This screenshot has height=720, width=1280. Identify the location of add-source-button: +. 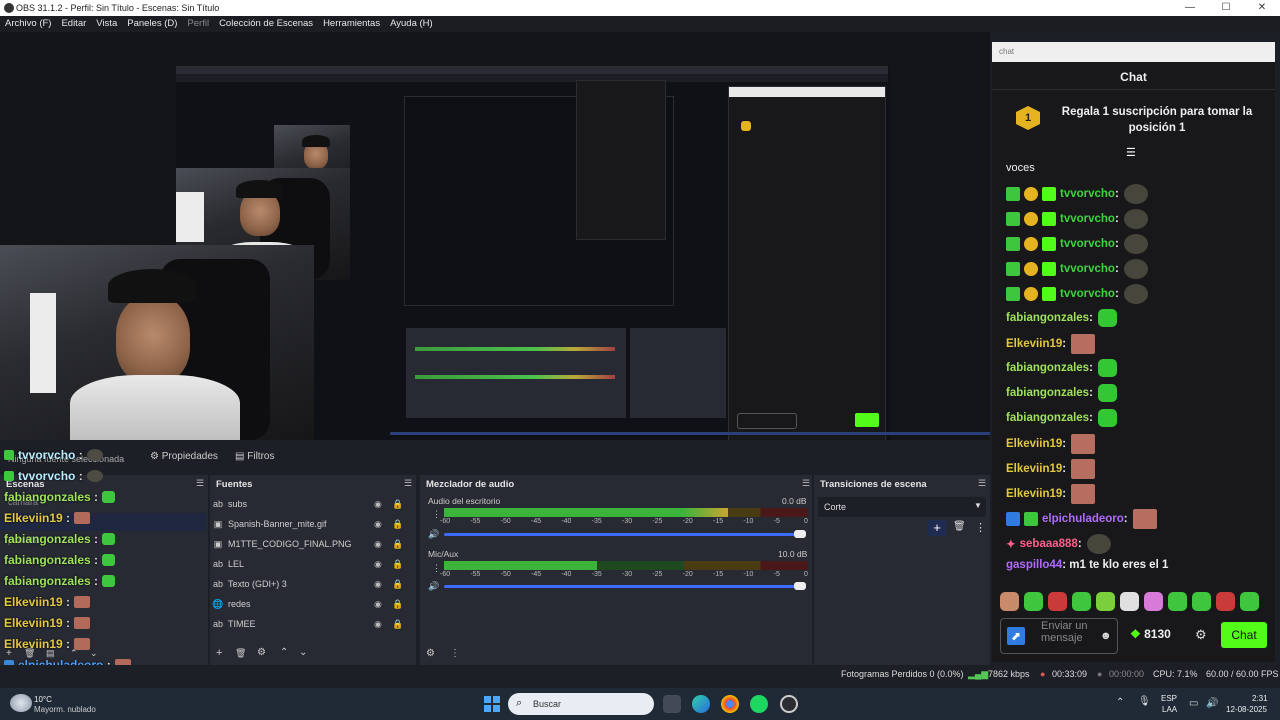
(219, 653).